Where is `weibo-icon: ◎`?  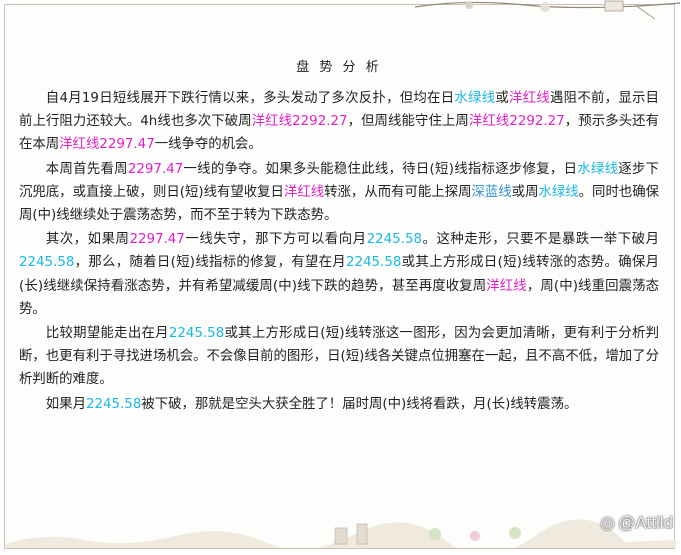 weibo-icon: ◎ is located at coordinates (607, 522).